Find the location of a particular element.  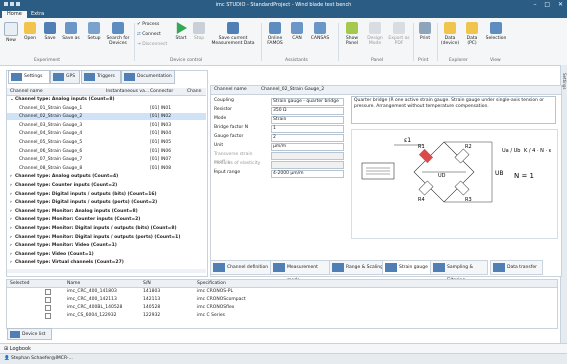

property-value-field: 350 Ω is located at coordinates (307, 111).